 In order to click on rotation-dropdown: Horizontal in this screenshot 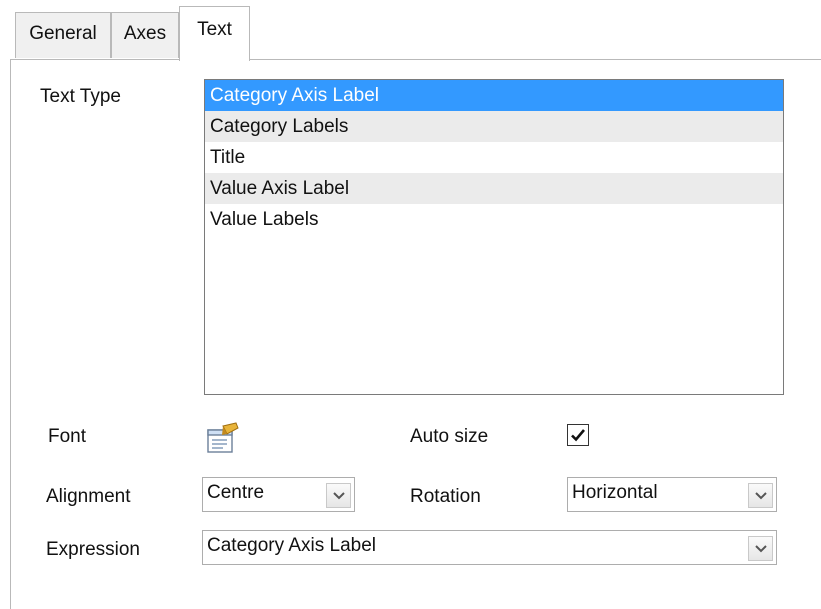, I will do `click(672, 494)`.